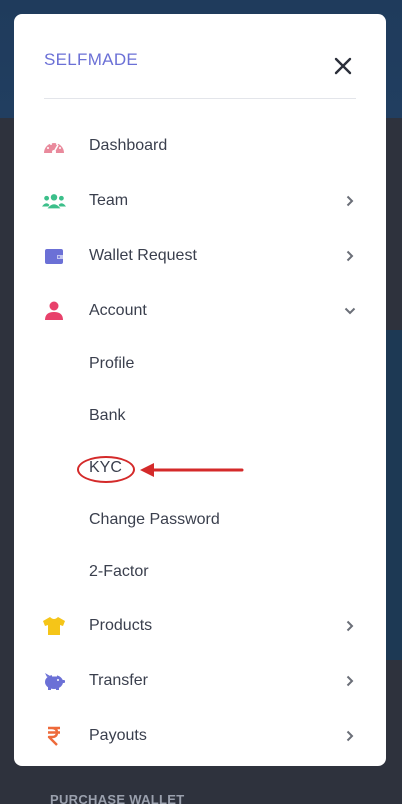 This screenshot has width=402, height=804. Describe the element at coordinates (54, 626) in the screenshot. I see `tshirt-icon` at that location.